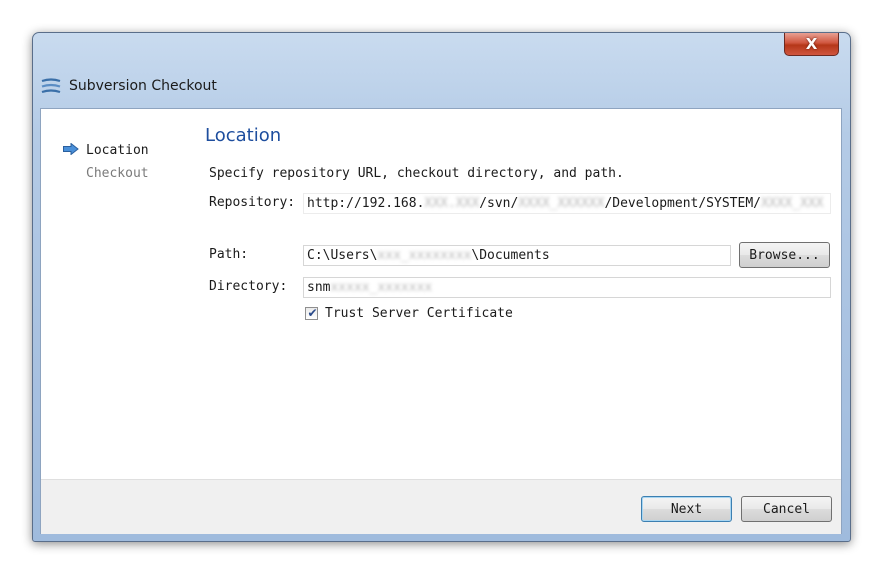  I want to click on redacted-text: XXX.XXX, so click(452, 203).